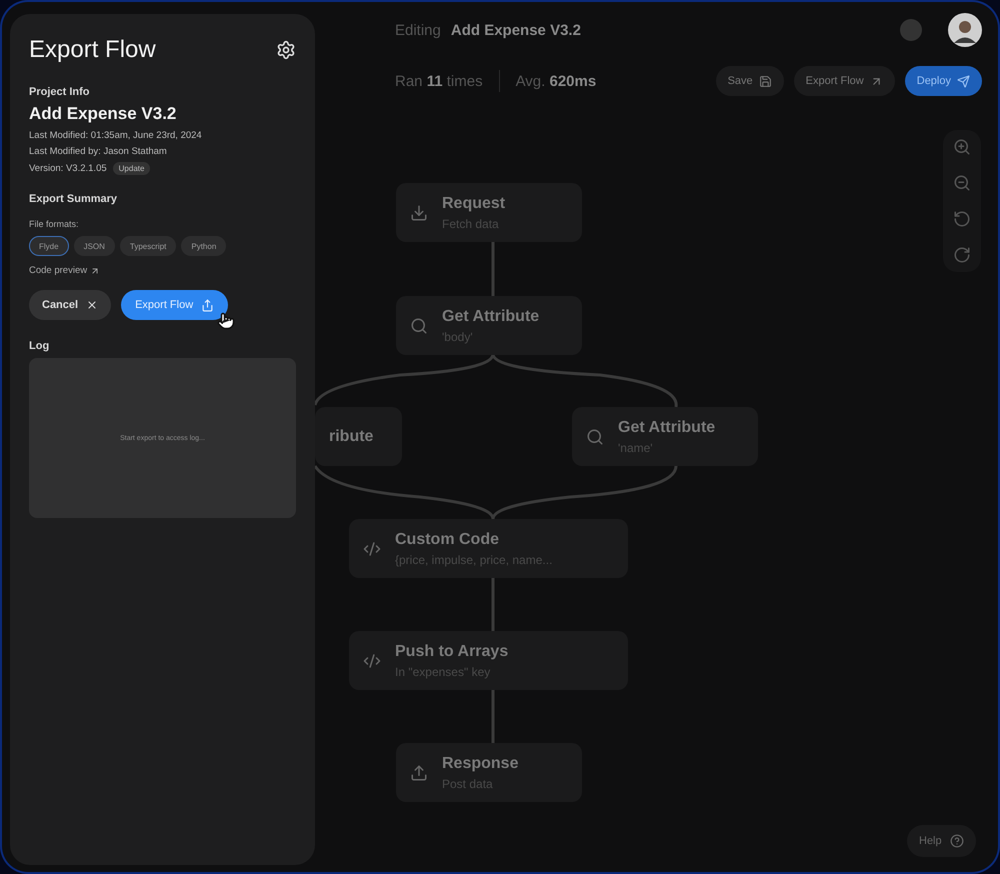  I want to click on editing-label: Editing, so click(418, 30).